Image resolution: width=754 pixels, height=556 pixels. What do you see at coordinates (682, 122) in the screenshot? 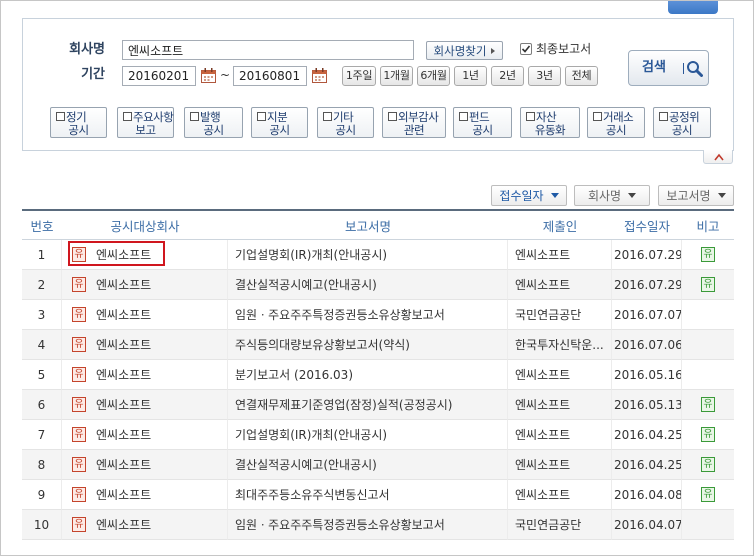
I see `category-ftc-button: 공정위 공시` at bounding box center [682, 122].